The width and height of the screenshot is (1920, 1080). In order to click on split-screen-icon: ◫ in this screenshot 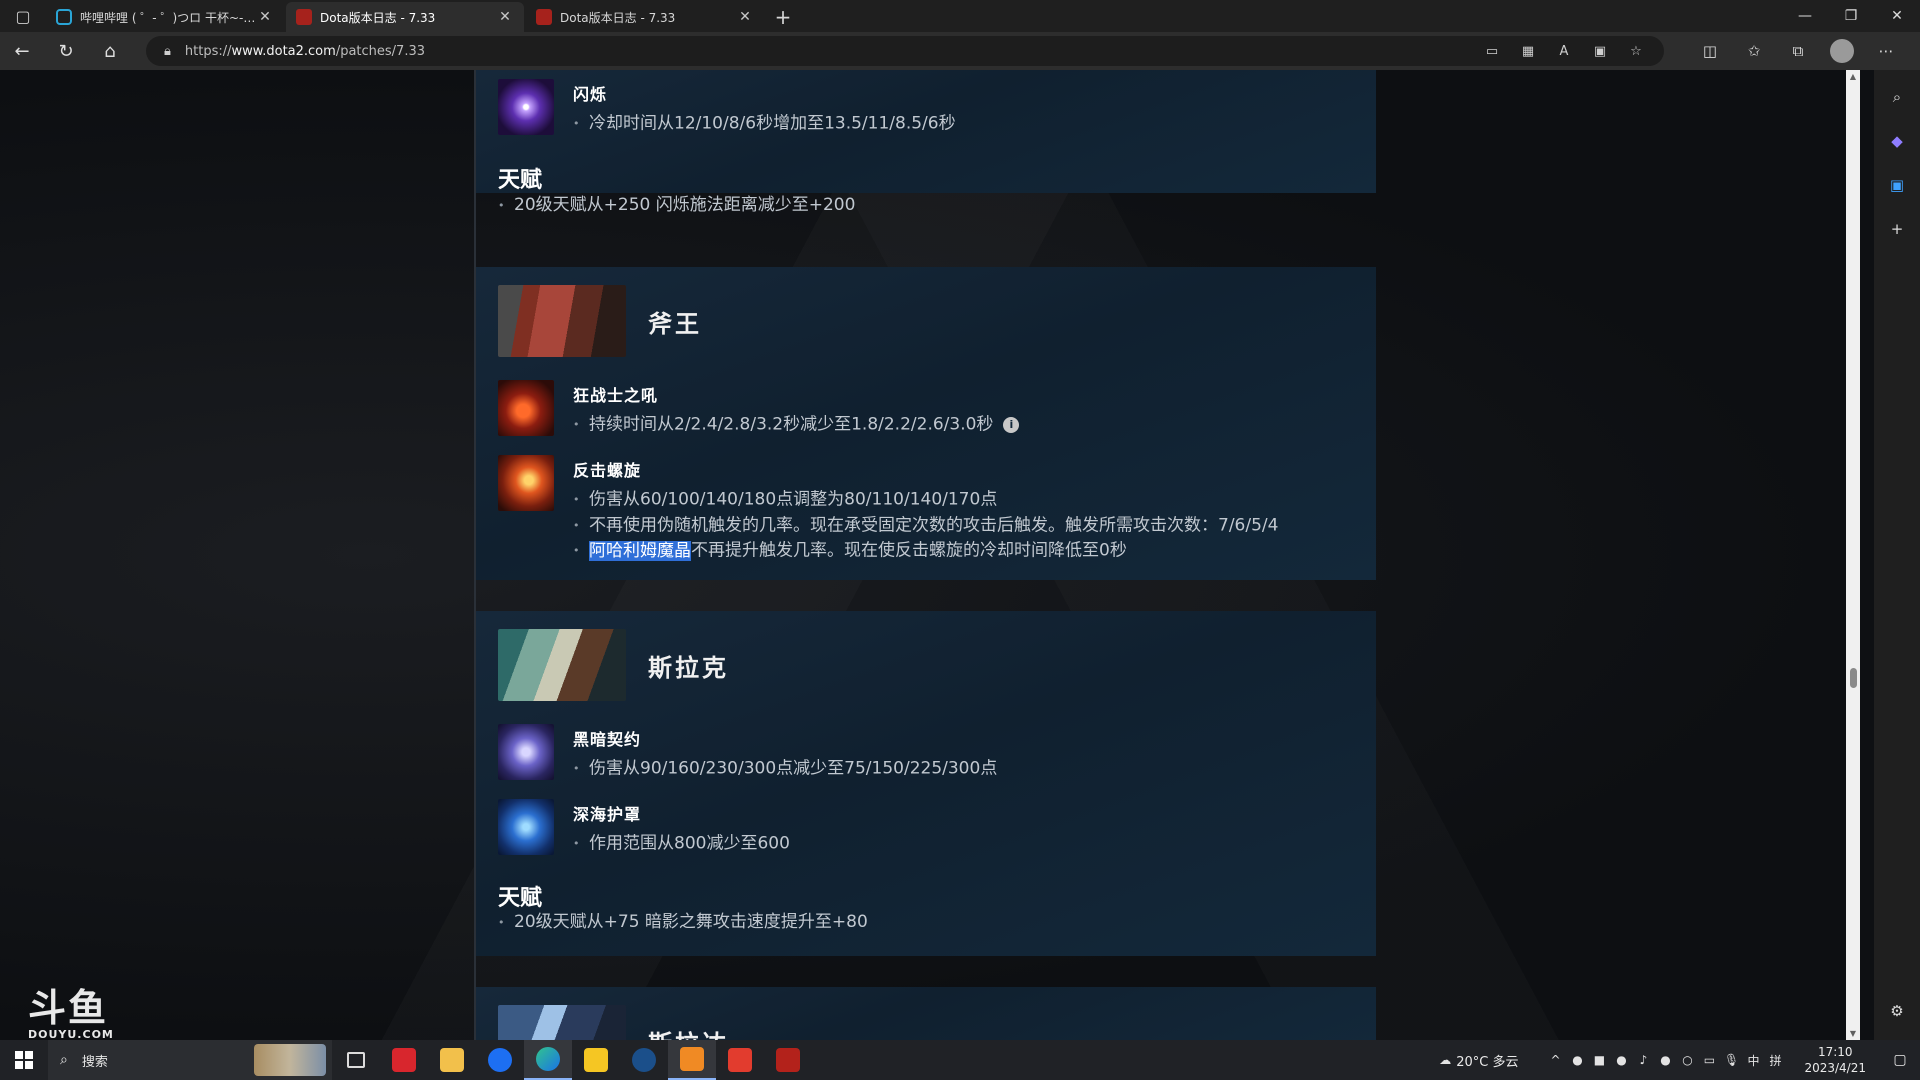, I will do `click(1710, 51)`.